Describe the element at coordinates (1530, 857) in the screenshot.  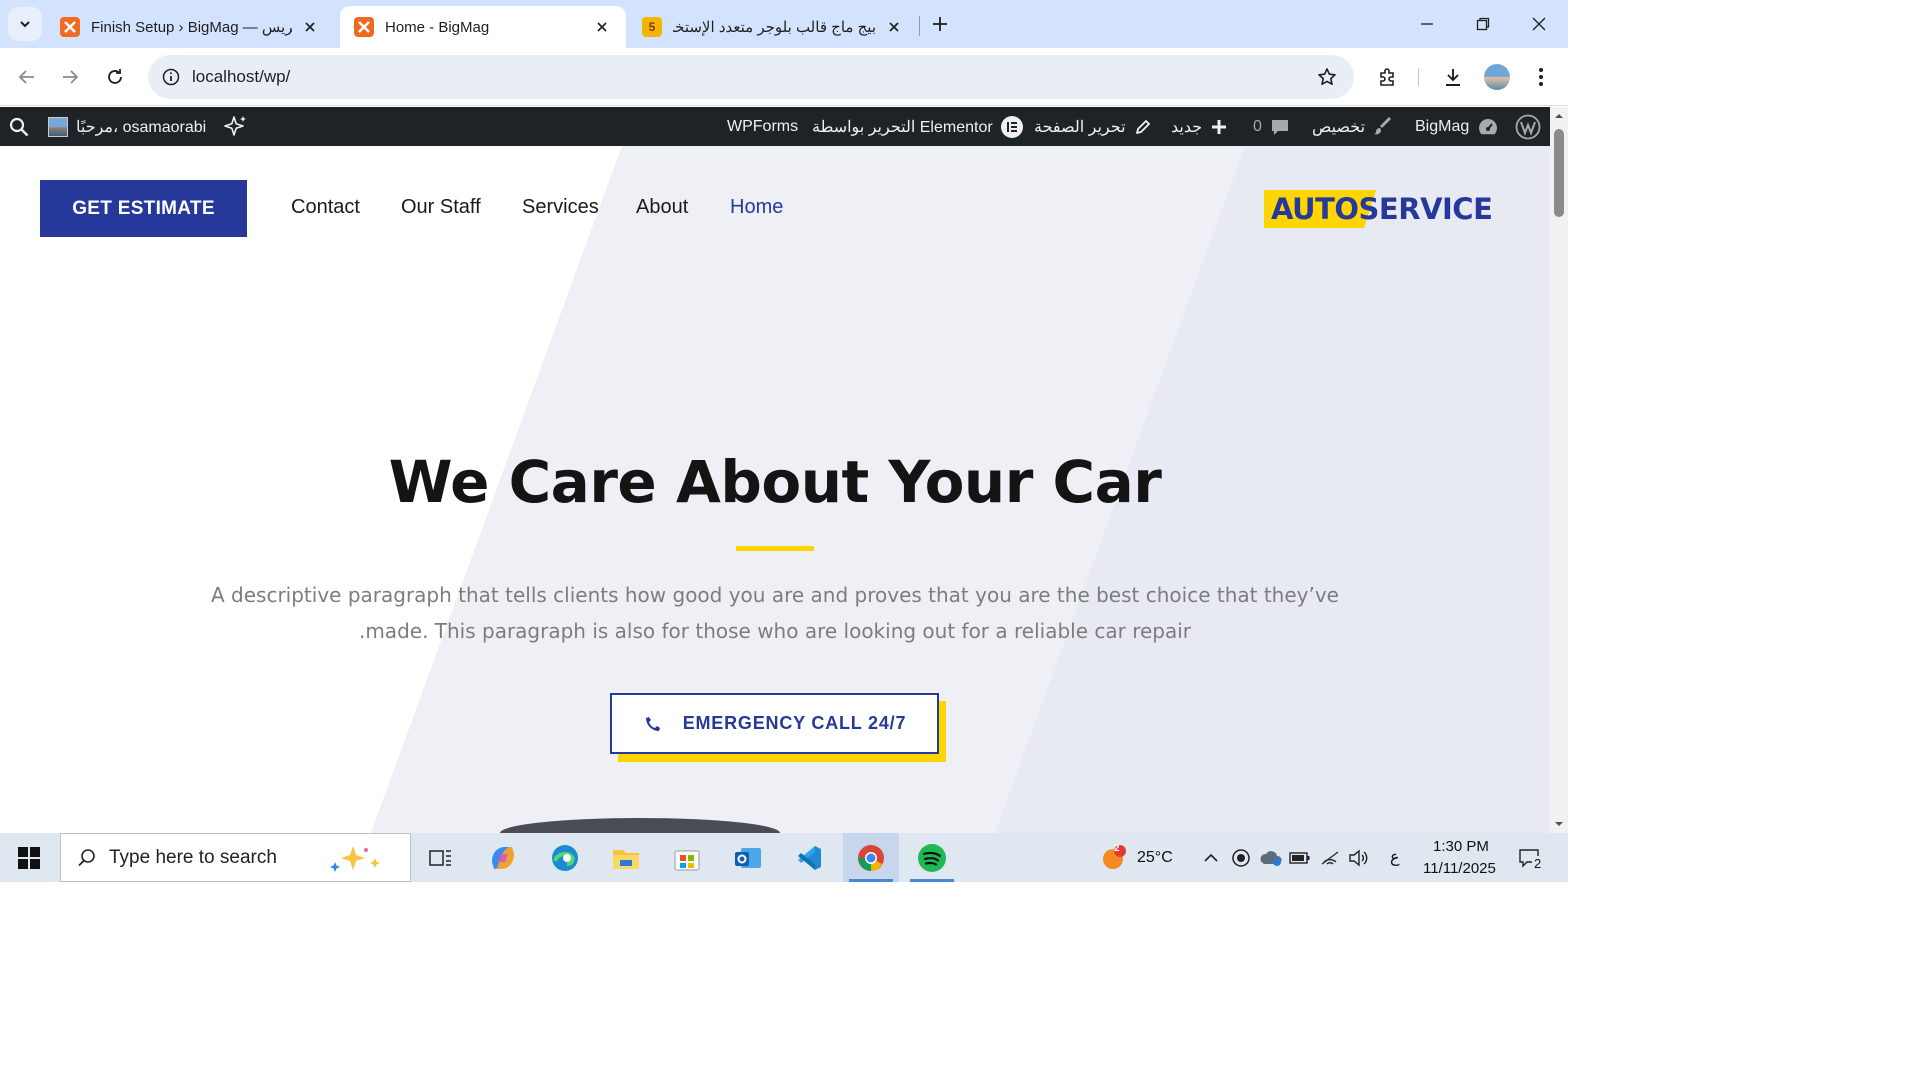
I see `notifications-icon` at that location.